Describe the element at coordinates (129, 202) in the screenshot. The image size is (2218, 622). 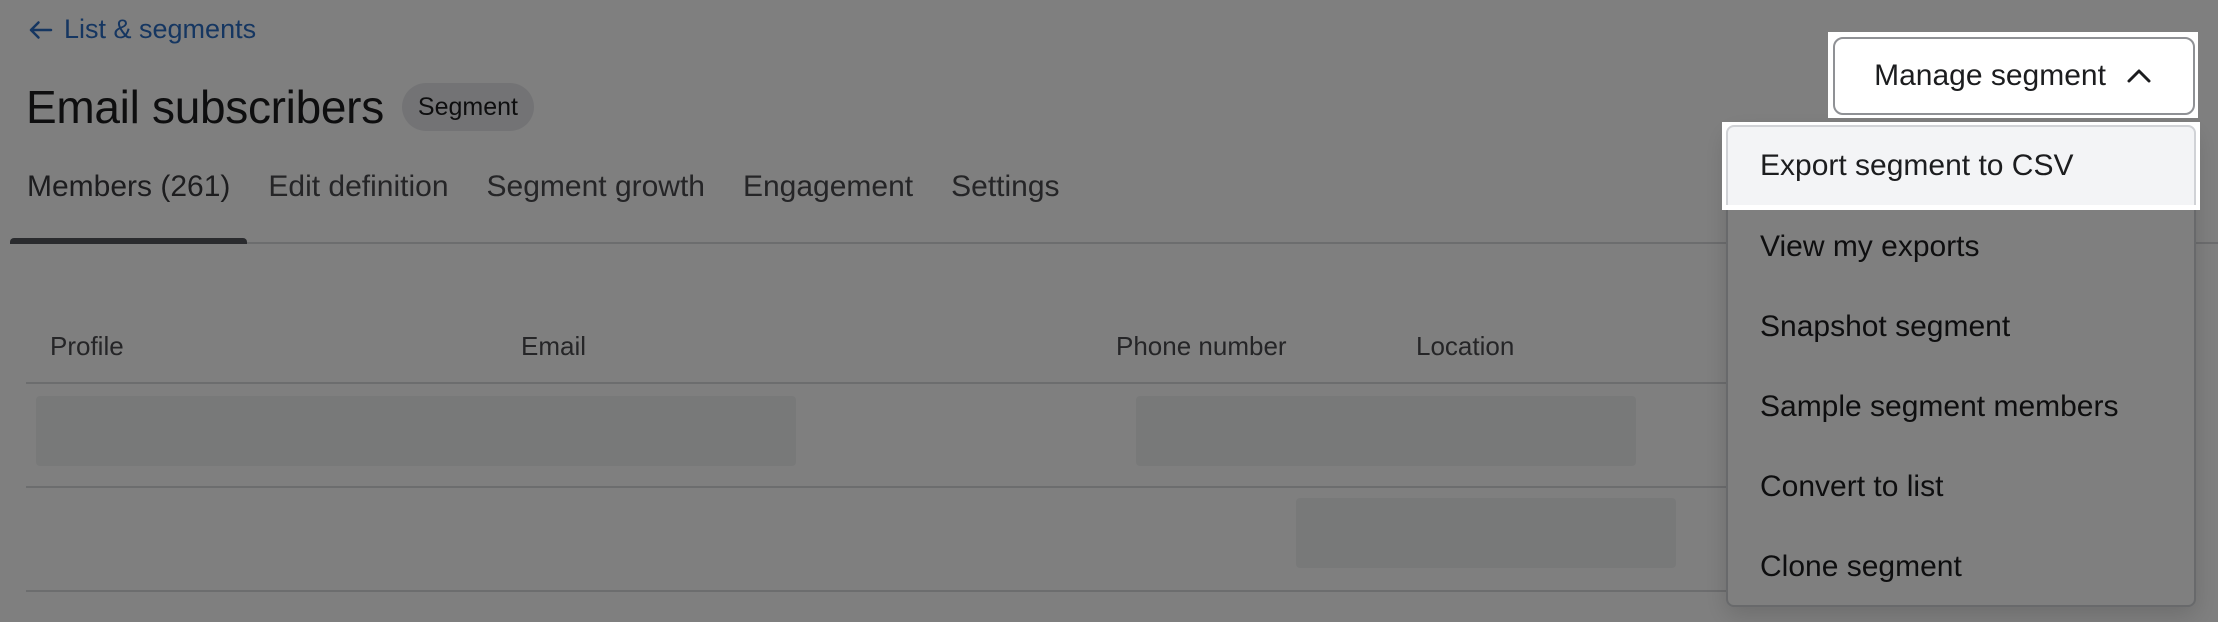
I see `tab-members: Members (261)` at that location.